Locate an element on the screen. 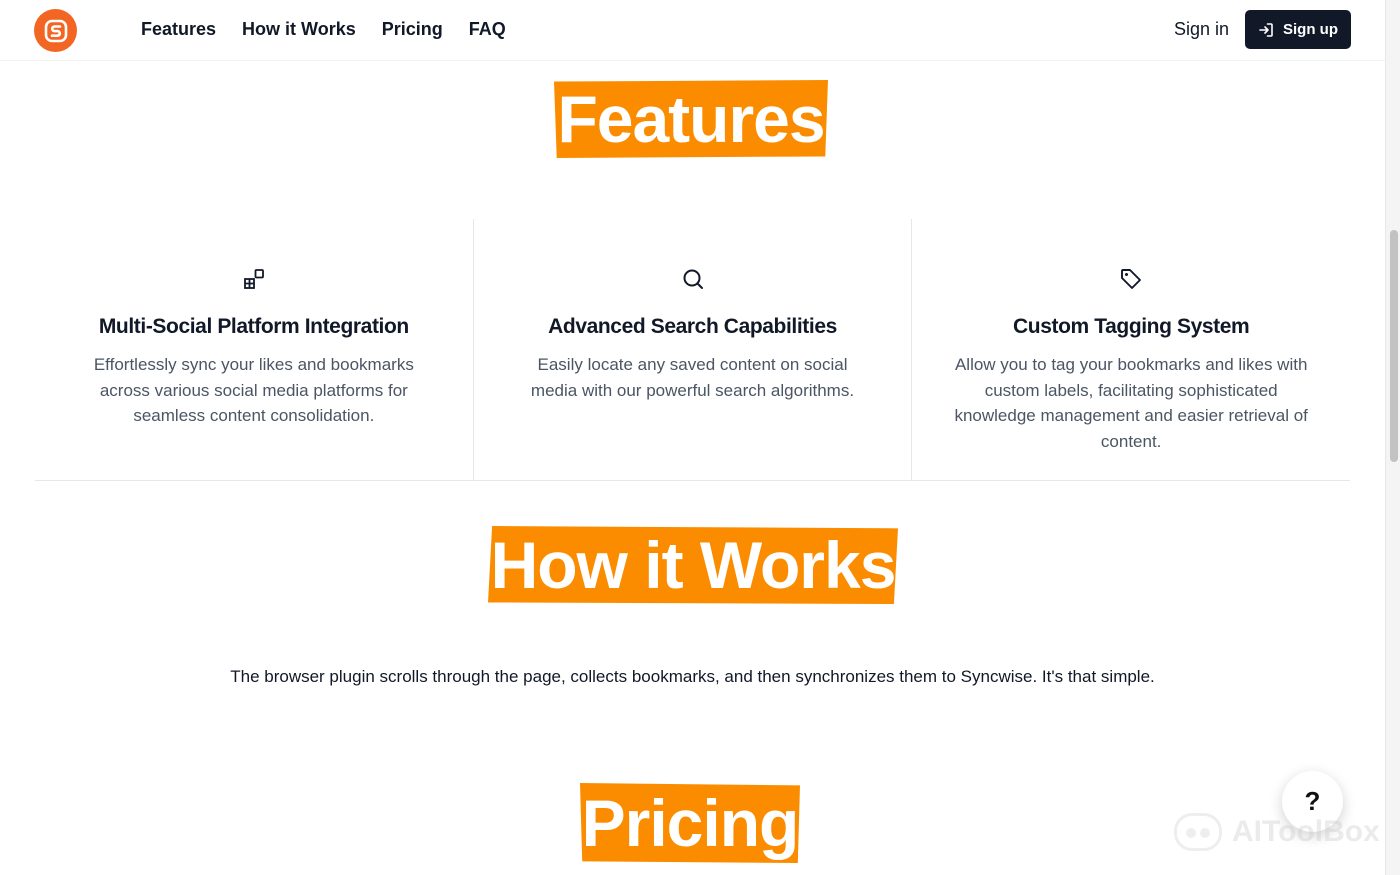 Image resolution: width=1400 pixels, height=875 pixels. blocks-icon is located at coordinates (253, 279).